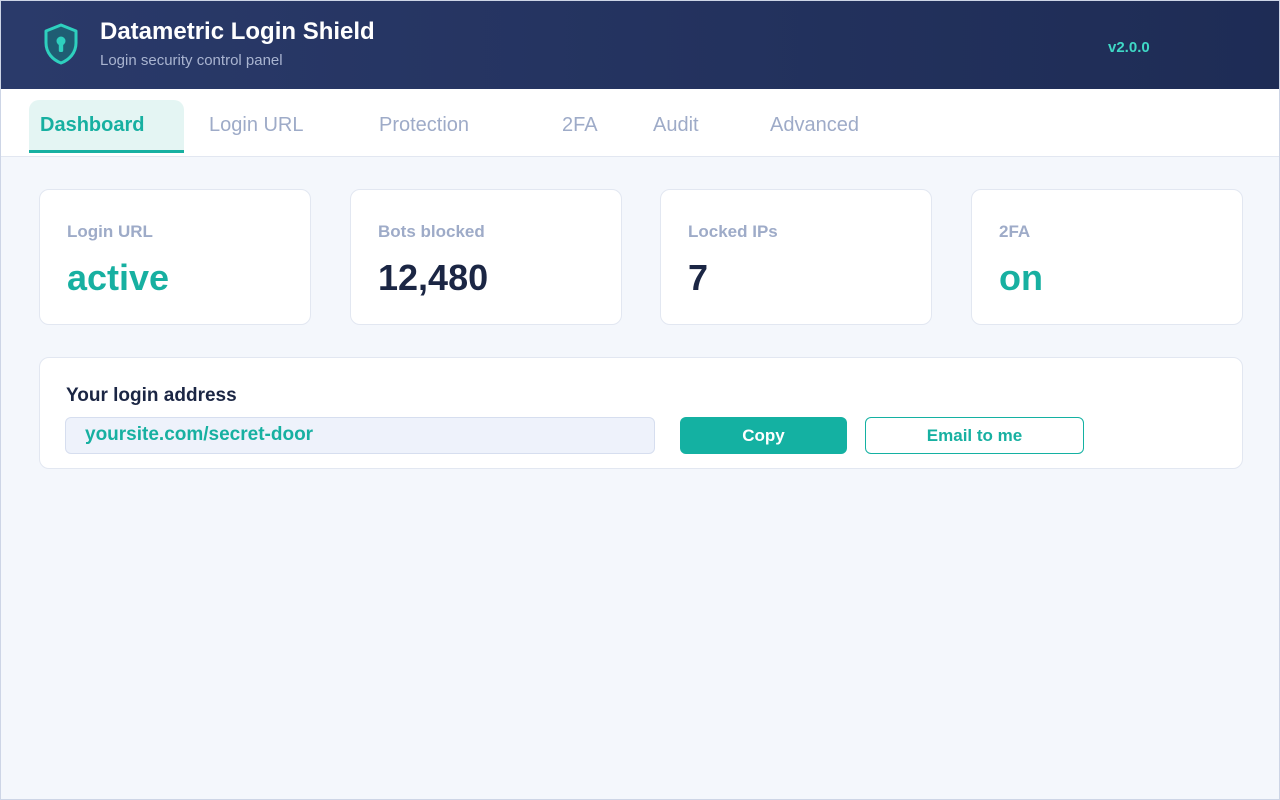 The image size is (1280, 800). Describe the element at coordinates (433, 277) in the screenshot. I see `stat-value: 12,480` at that location.